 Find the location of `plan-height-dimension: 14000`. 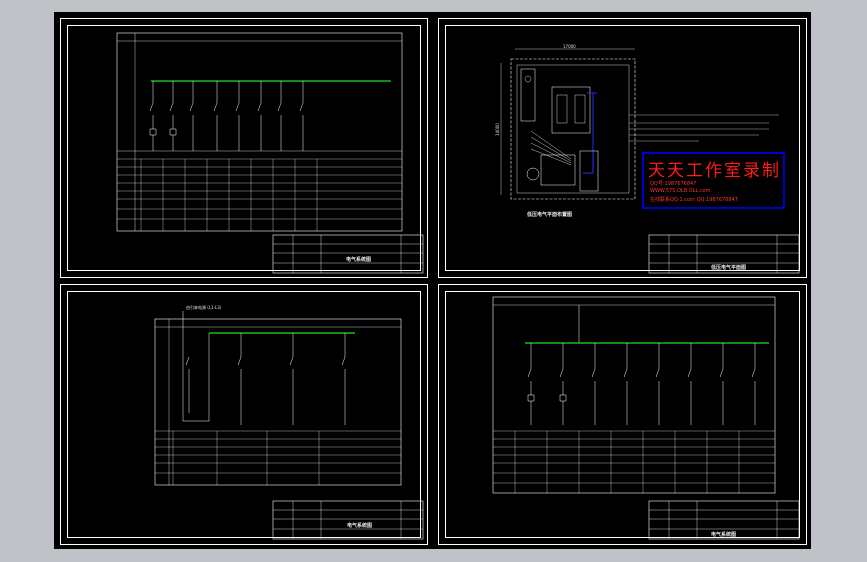

plan-height-dimension: 14000 is located at coordinates (497, 129).